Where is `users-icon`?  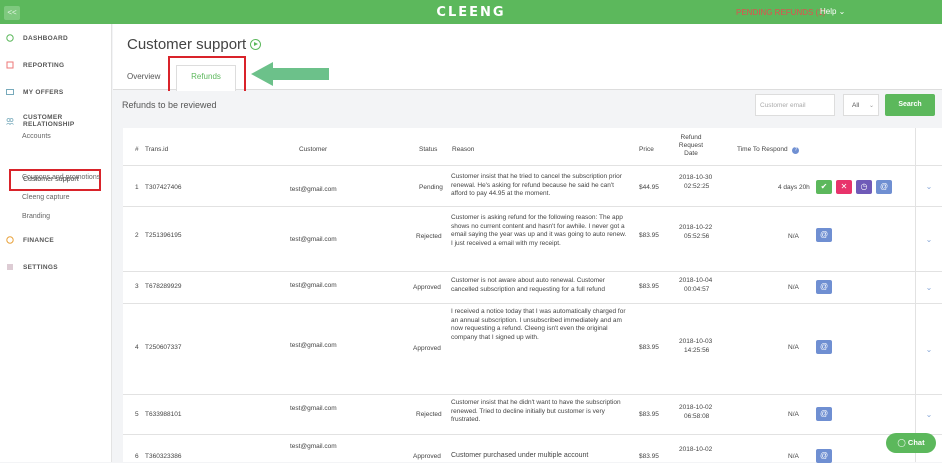
users-icon is located at coordinates (10, 121).